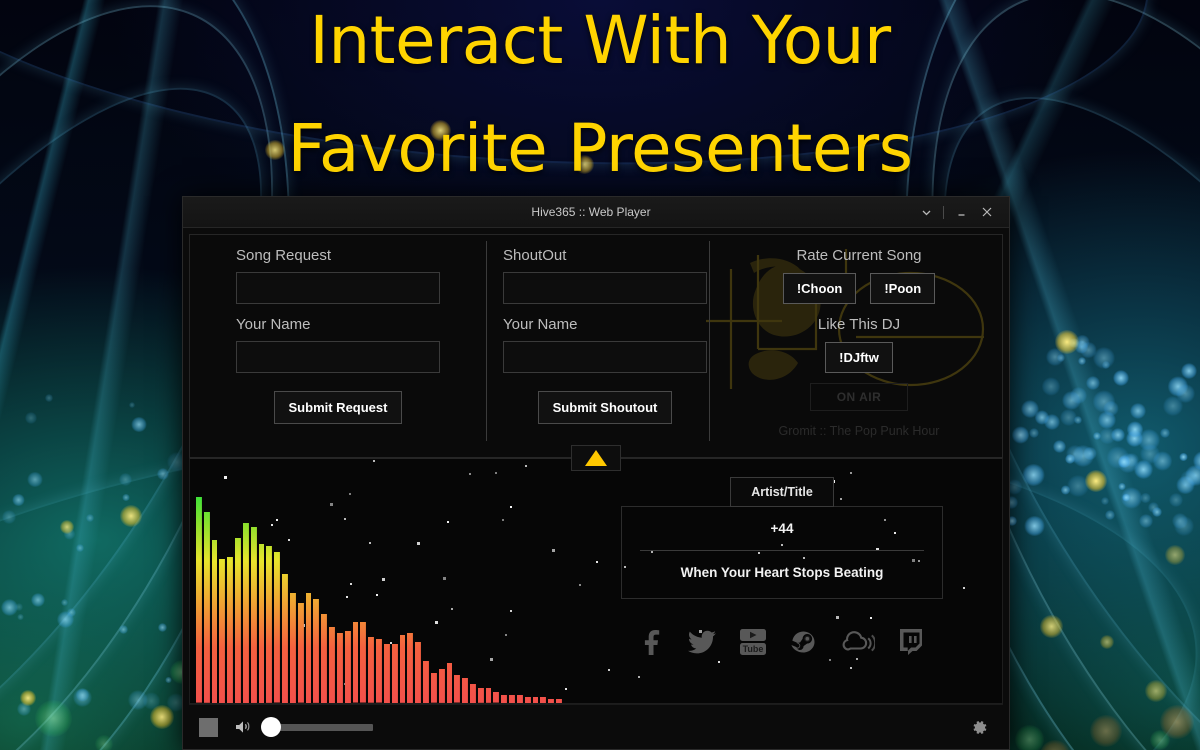 The height and width of the screenshot is (750, 1200). I want to click on youtube-icon: Tube, so click(753, 642).